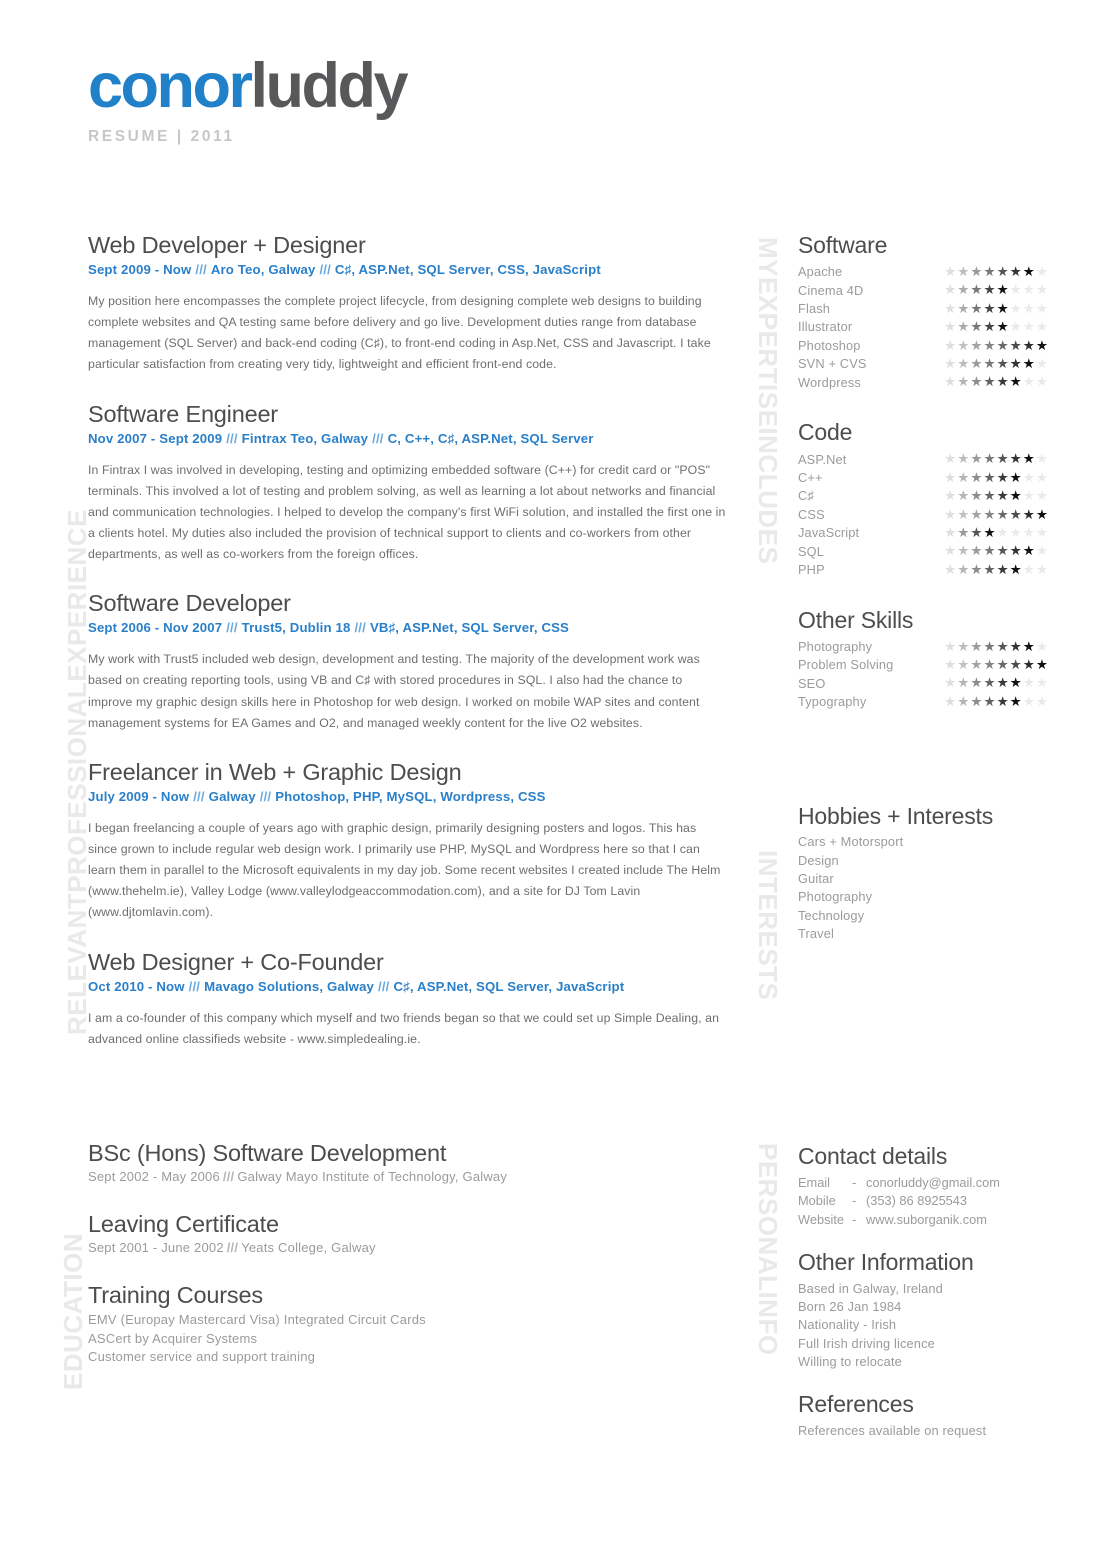 The height and width of the screenshot is (1557, 1100). What do you see at coordinates (227, 245) in the screenshot?
I see `experience-job-title: Web Developer + Designer` at bounding box center [227, 245].